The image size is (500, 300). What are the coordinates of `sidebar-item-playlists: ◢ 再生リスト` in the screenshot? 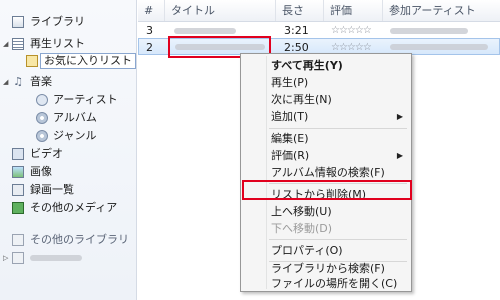 It's located at (67, 44).